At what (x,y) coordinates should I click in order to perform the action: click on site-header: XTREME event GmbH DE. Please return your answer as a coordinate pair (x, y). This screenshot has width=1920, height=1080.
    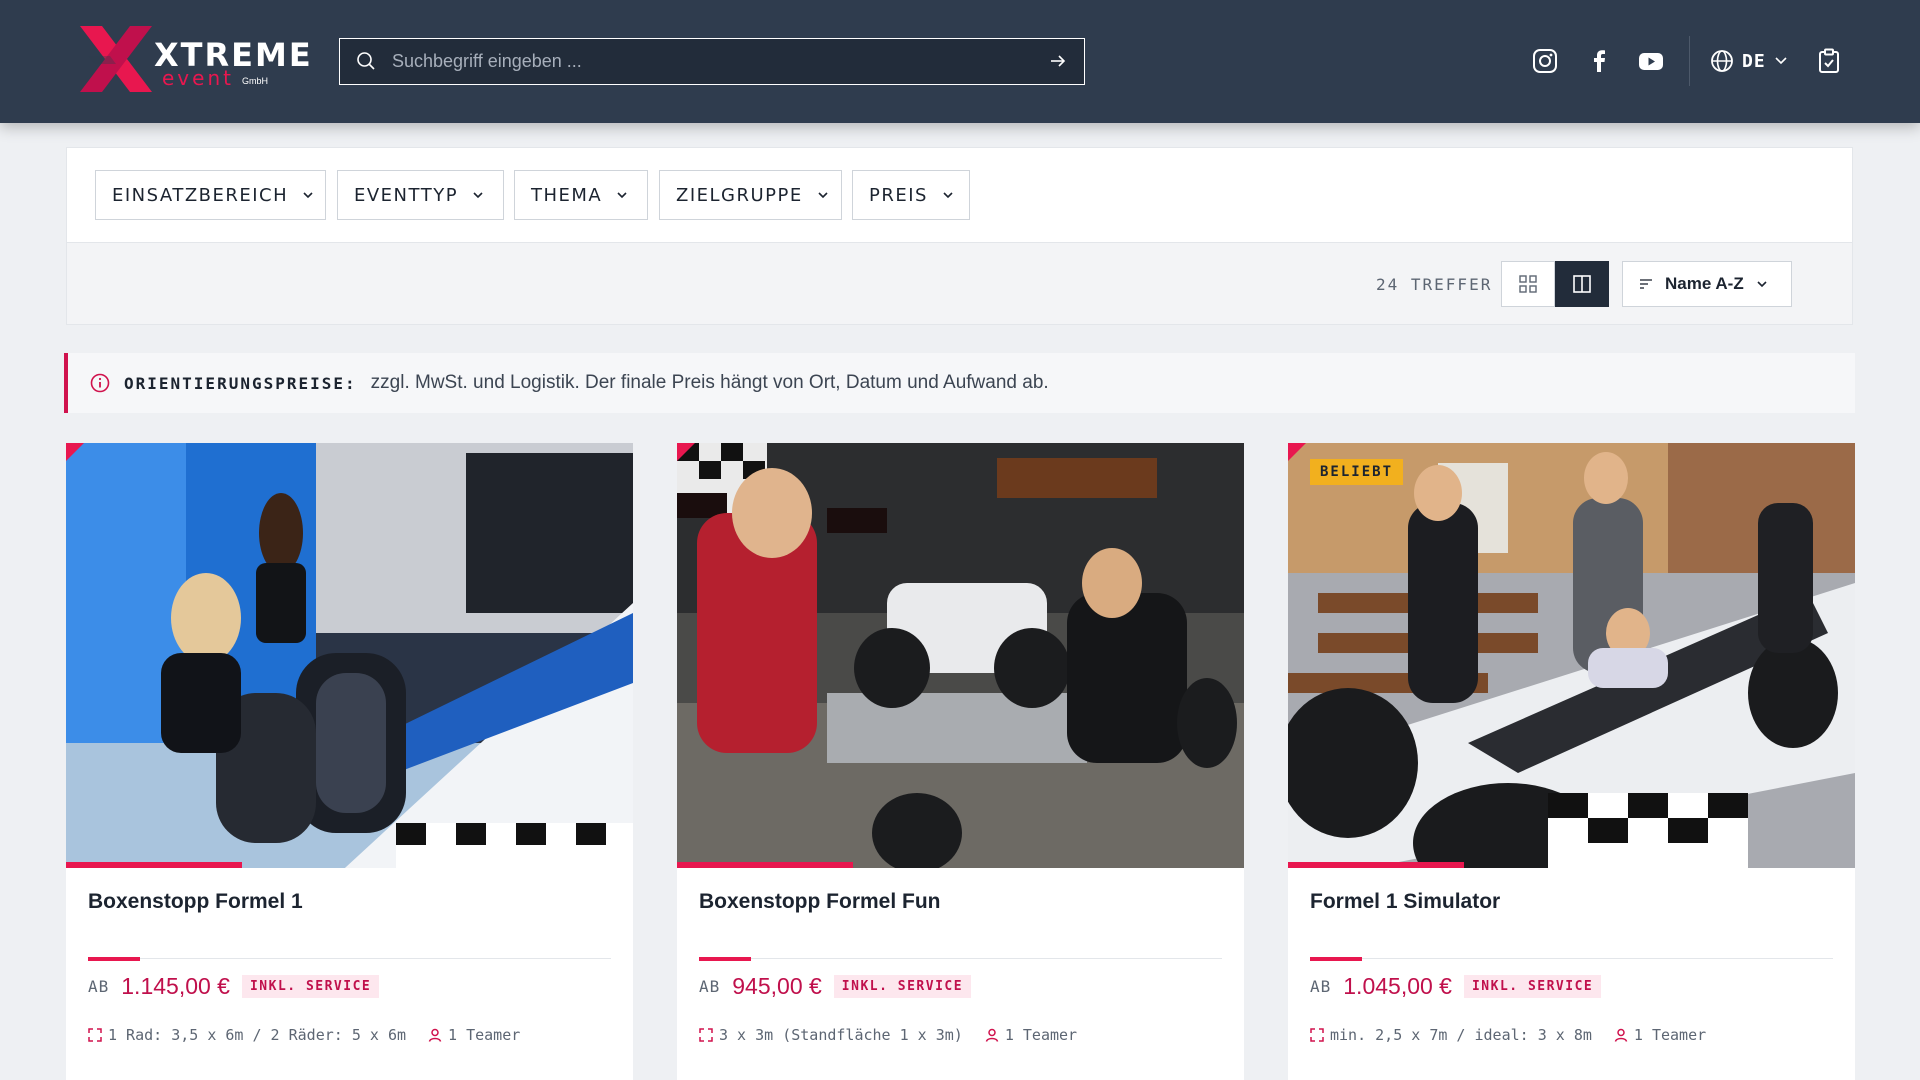
    Looking at the image, I should click on (960, 61).